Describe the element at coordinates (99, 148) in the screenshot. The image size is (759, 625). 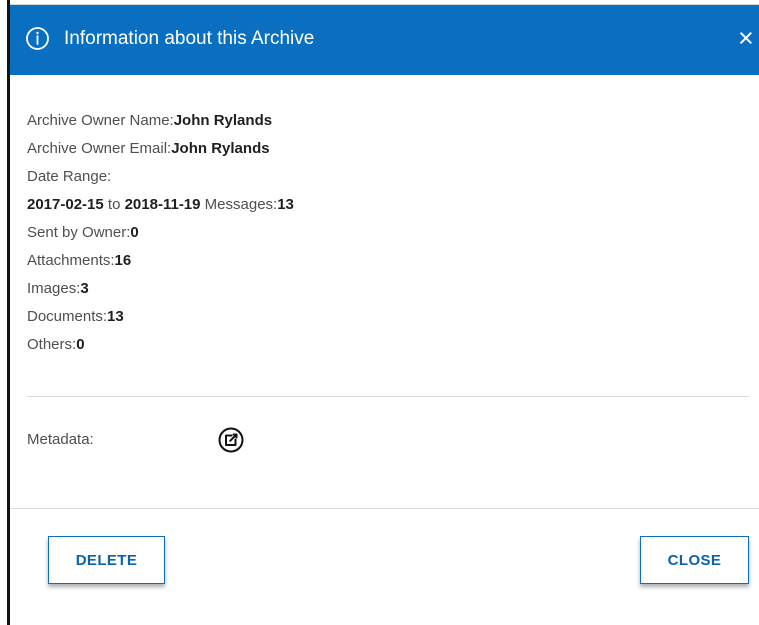
I see `owner-email-label: Archive Owner Email:` at that location.